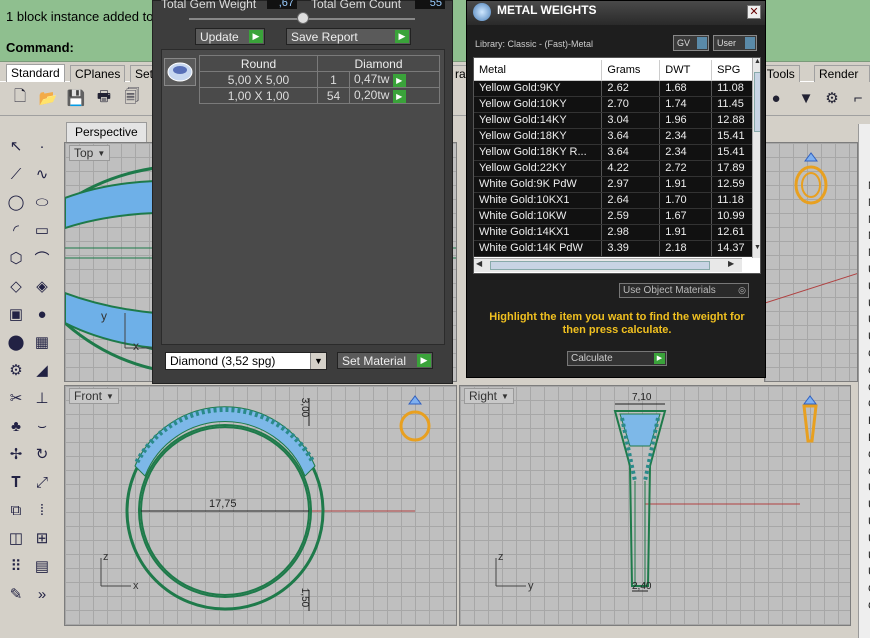 The height and width of the screenshot is (638, 870). I want to click on properties-icon: 🗐, so click(132, 98).